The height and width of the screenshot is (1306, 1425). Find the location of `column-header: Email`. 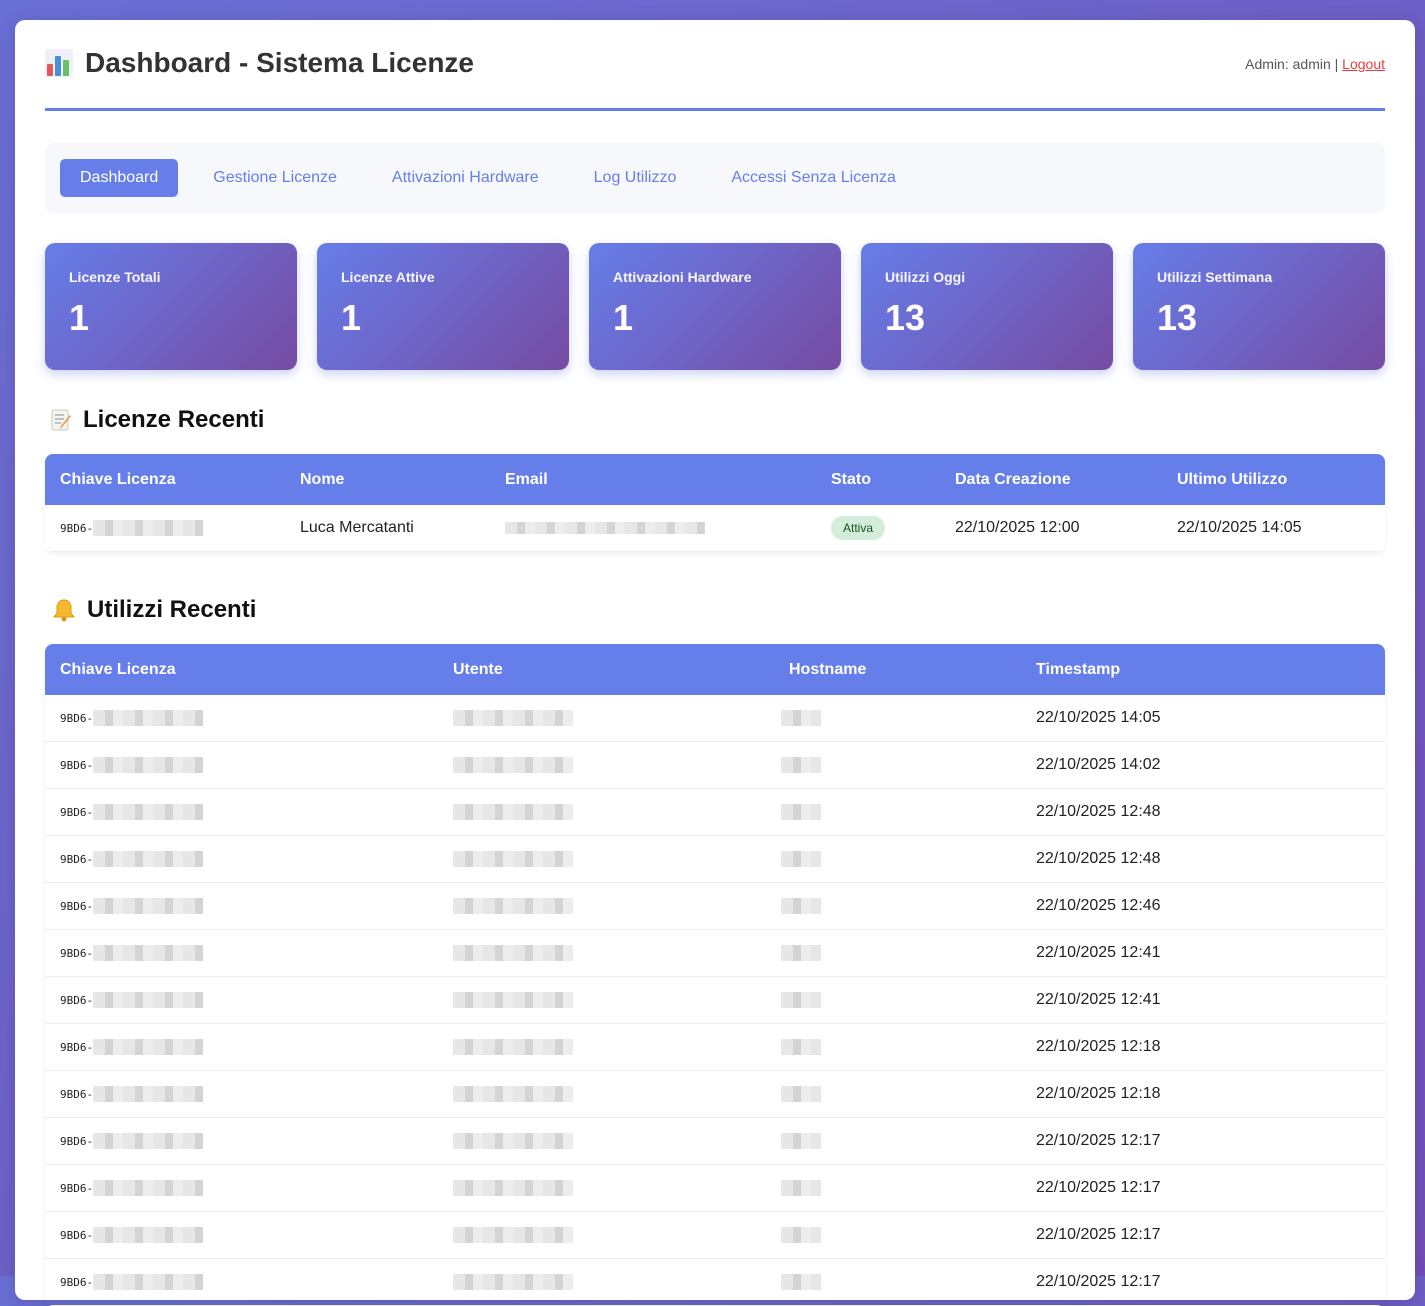

column-header: Email is located at coordinates (653, 479).